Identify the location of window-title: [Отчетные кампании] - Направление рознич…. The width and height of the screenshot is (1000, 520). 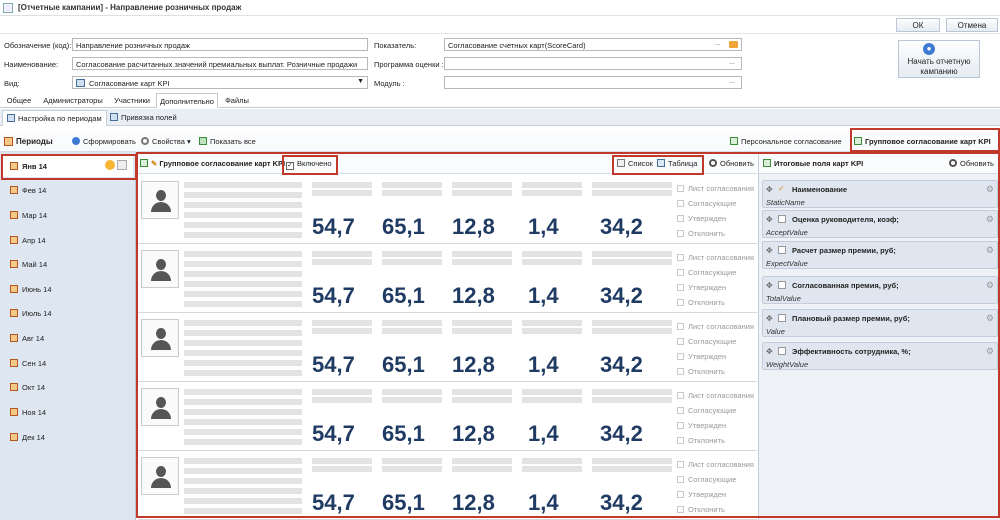
(130, 7).